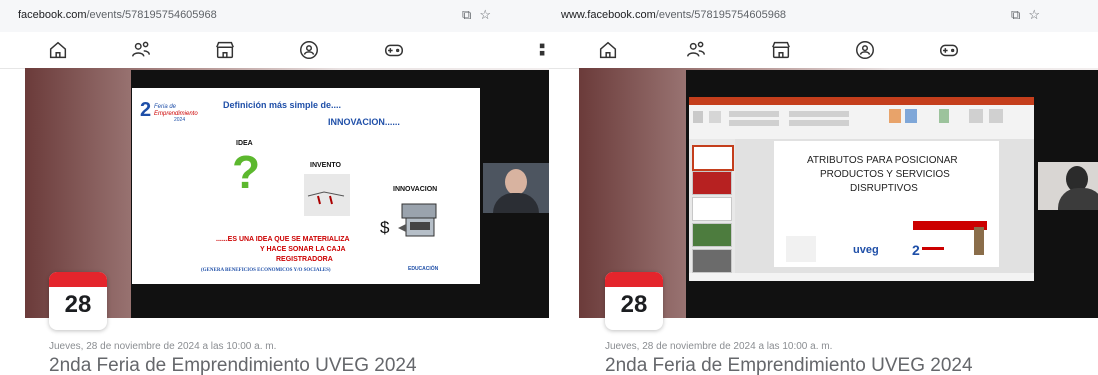 Image resolution: width=1098 pixels, height=375 pixels. What do you see at coordinates (244, 143) in the screenshot?
I see `idea-label: IDEA` at bounding box center [244, 143].